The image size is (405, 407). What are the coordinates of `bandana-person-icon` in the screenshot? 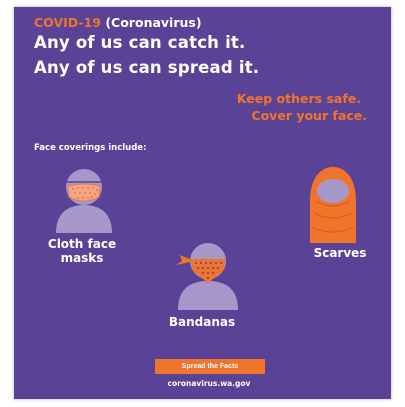 It's located at (207, 276).